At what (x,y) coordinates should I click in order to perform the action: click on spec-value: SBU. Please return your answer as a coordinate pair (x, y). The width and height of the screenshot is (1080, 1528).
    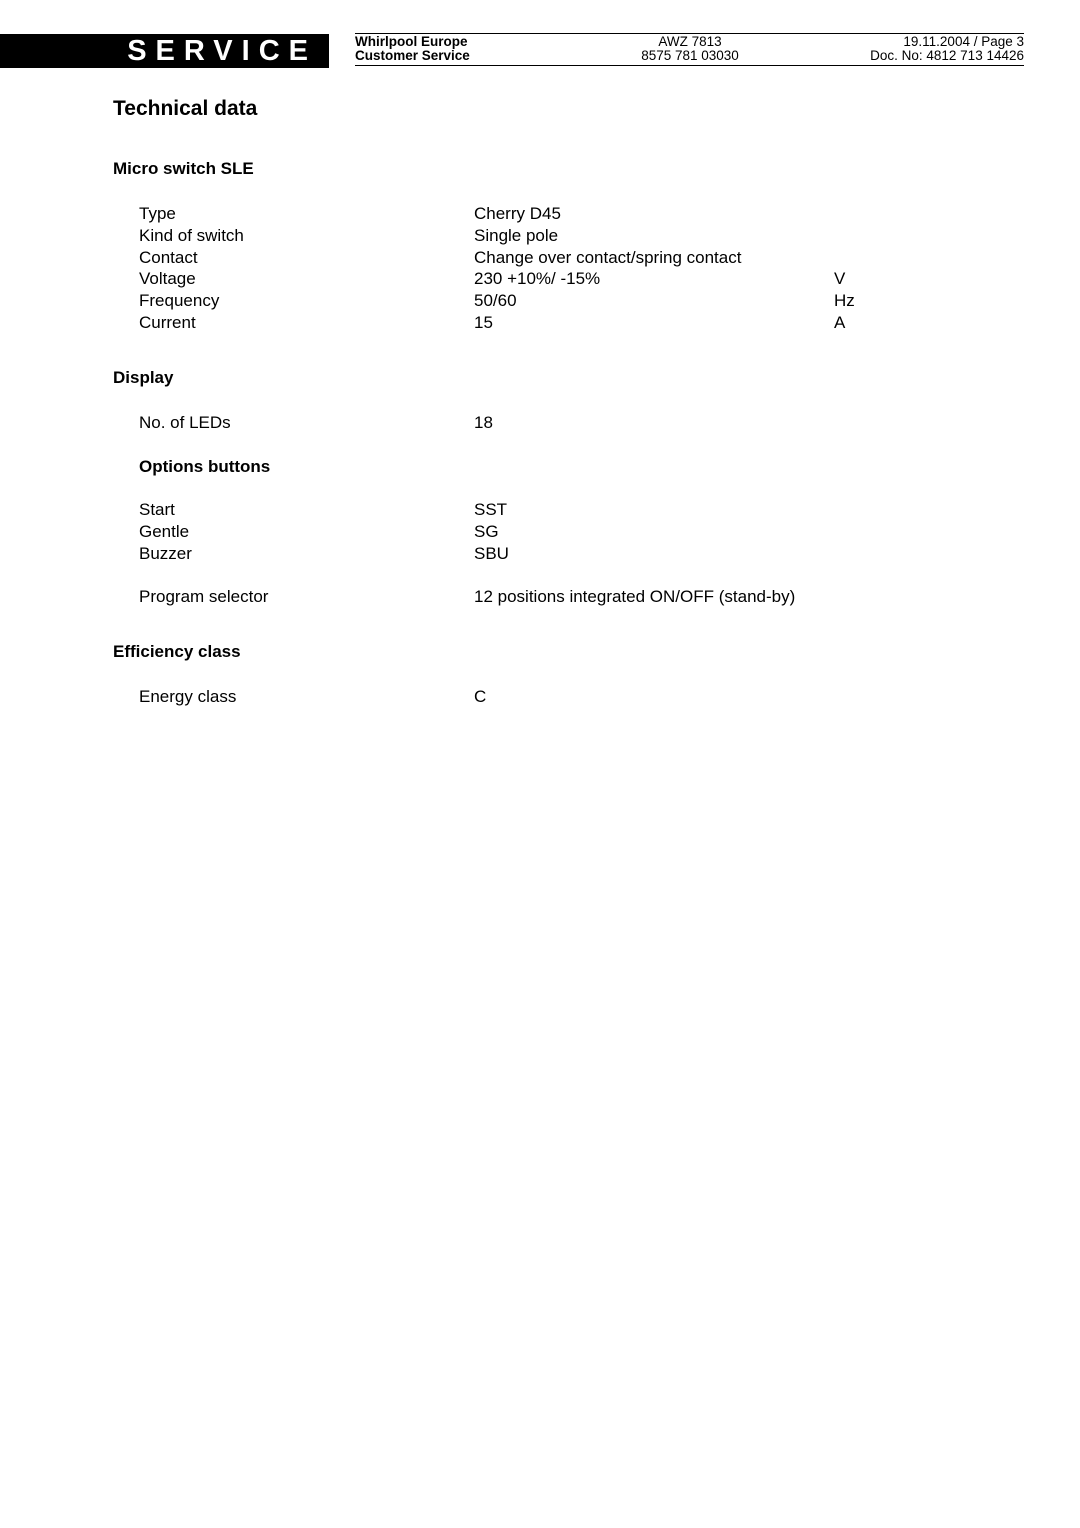
    Looking at the image, I should click on (491, 553).